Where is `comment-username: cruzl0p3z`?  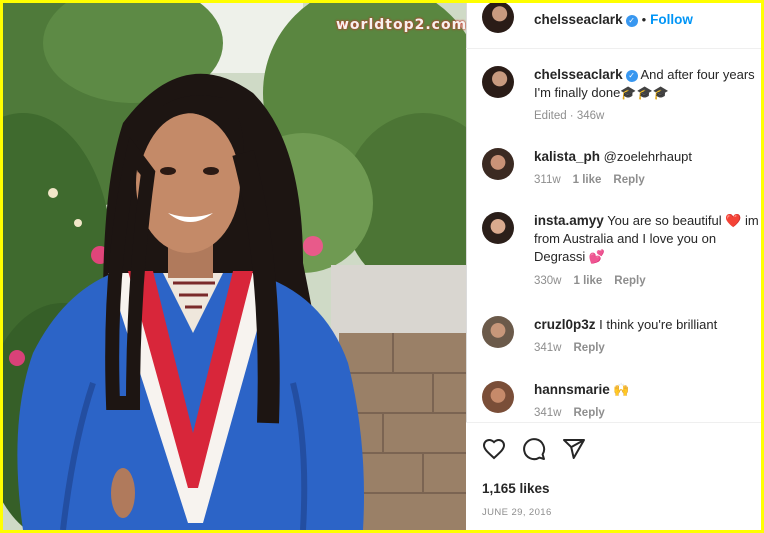
comment-username: cruzl0p3z is located at coordinates (565, 324).